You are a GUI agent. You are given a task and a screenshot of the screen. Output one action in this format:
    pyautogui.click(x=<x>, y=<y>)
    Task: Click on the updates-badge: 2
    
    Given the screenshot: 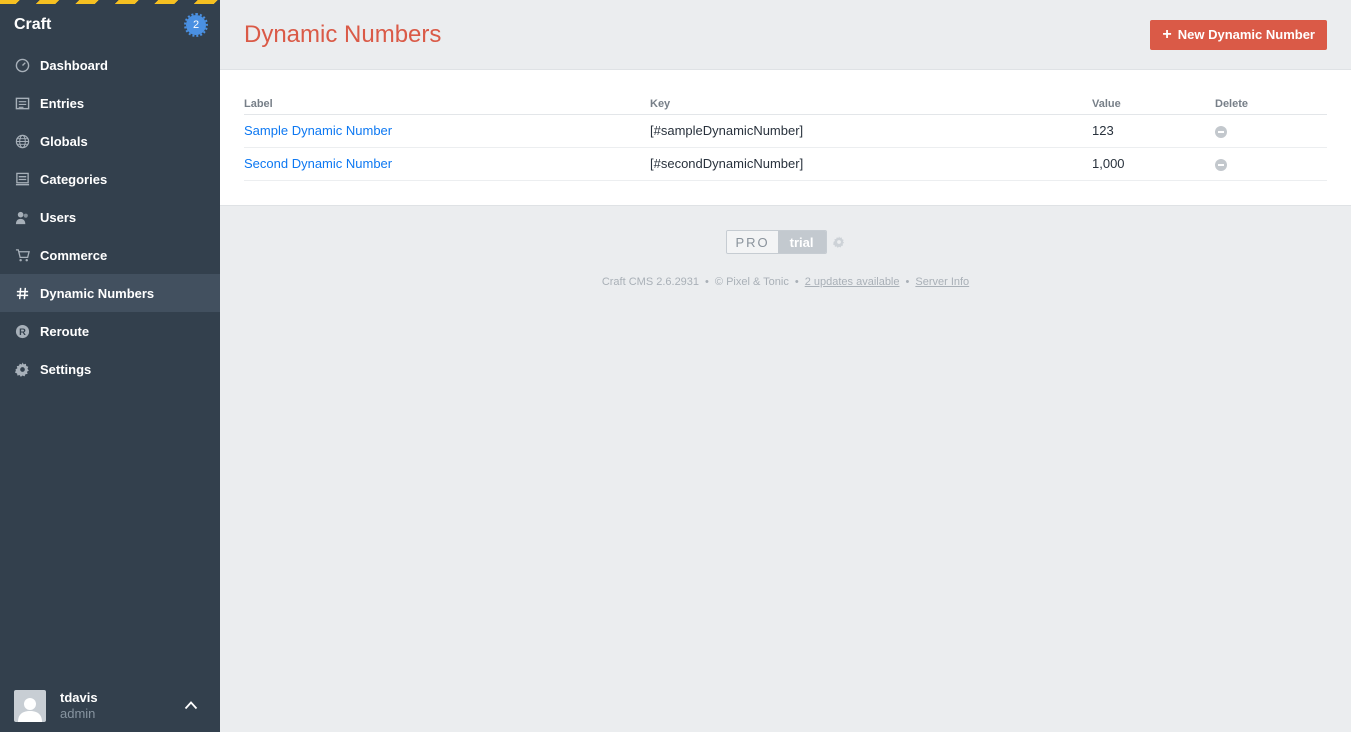 What is the action you would take?
    pyautogui.click(x=196, y=25)
    